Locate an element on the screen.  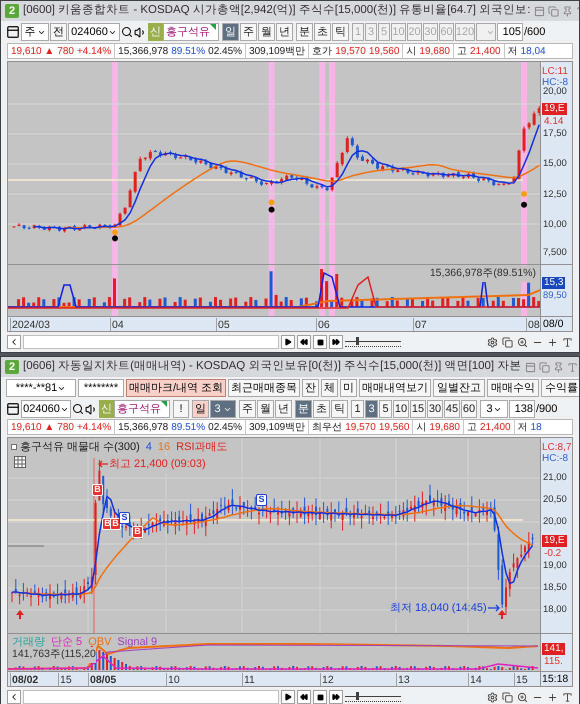
date-label: 12 is located at coordinates (327, 679).